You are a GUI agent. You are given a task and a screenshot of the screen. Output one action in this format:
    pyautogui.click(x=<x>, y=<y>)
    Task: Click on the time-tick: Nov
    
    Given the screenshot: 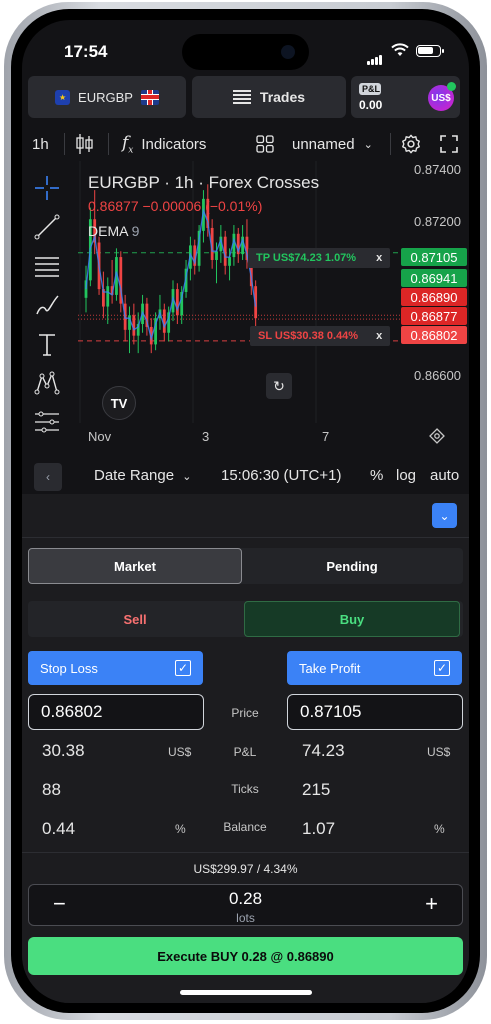 What is the action you would take?
    pyautogui.click(x=100, y=436)
    